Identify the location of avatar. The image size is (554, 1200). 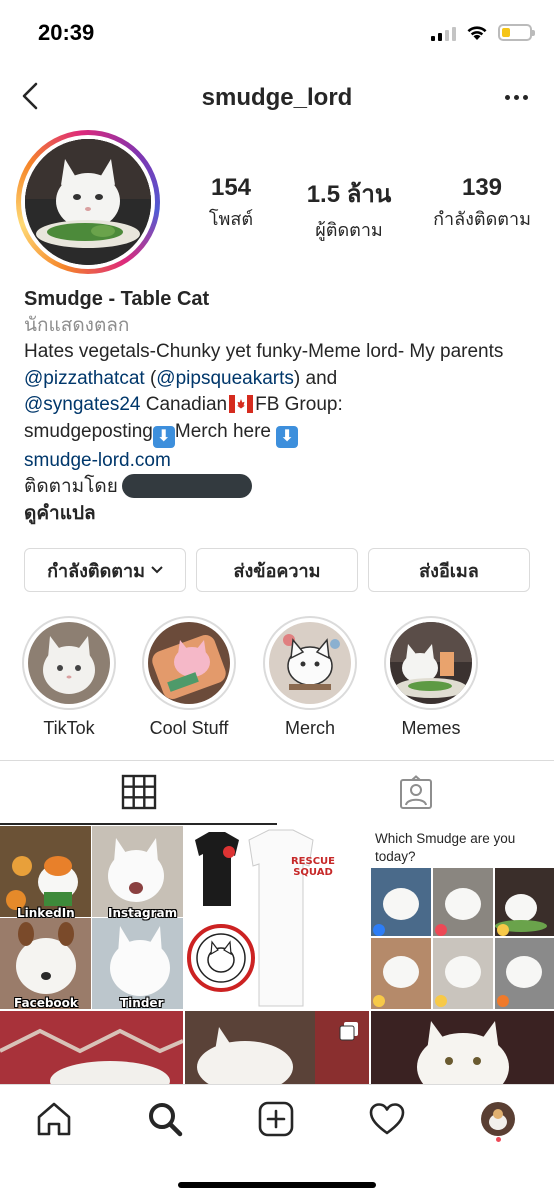
(88, 202).